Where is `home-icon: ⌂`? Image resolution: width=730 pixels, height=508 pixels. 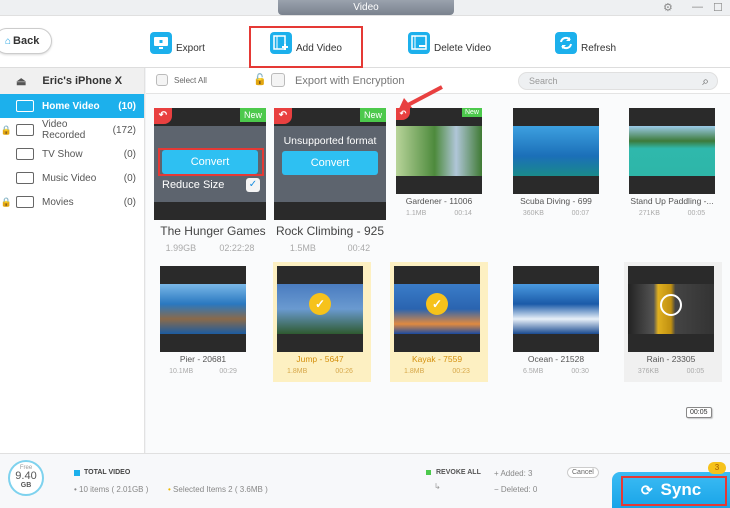
home-icon: ⌂ is located at coordinates (8, 41).